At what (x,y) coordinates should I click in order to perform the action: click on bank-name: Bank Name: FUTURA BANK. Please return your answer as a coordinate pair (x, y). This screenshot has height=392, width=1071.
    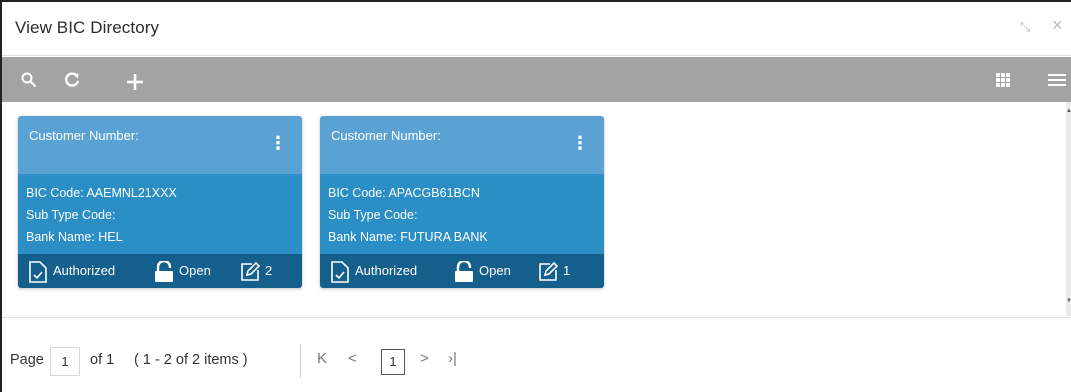
    Looking at the image, I should click on (408, 237).